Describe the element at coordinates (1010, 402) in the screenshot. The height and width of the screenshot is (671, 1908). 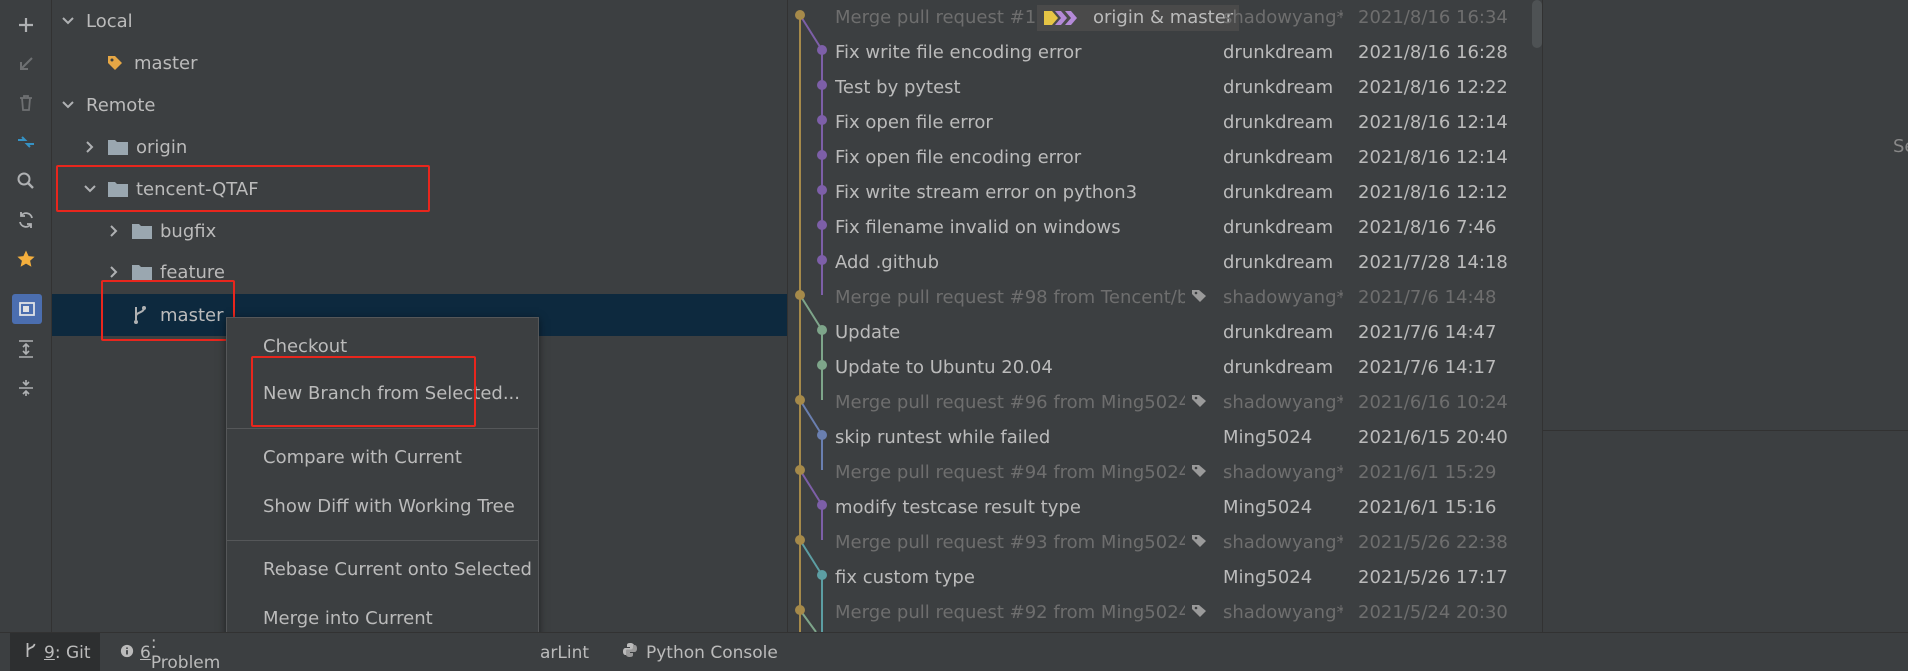
I see `commit-message: Merge pull request #96 from Ming5024/` at that location.